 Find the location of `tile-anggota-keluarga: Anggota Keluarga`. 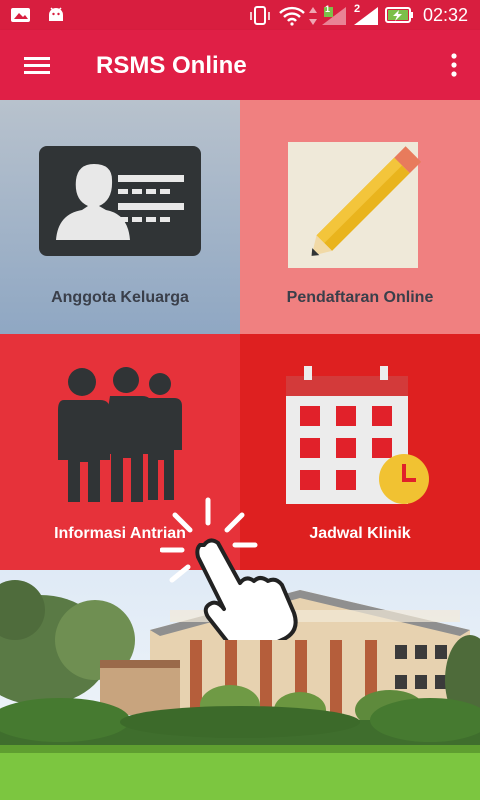

tile-anggota-keluarga: Anggota Keluarga is located at coordinates (120, 217).